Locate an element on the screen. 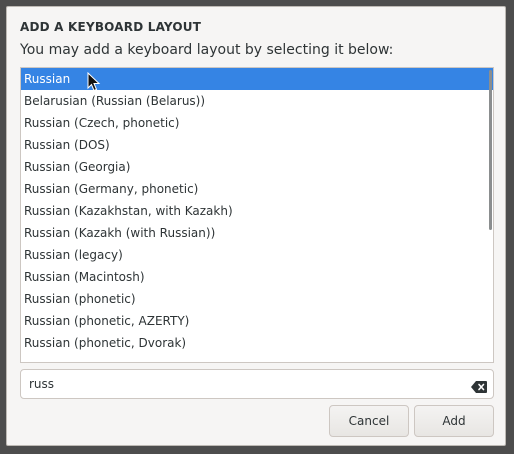 The height and width of the screenshot is (454, 514). layout-row: Russian (Kazakhstan, with Kazakh) is located at coordinates (257, 211).